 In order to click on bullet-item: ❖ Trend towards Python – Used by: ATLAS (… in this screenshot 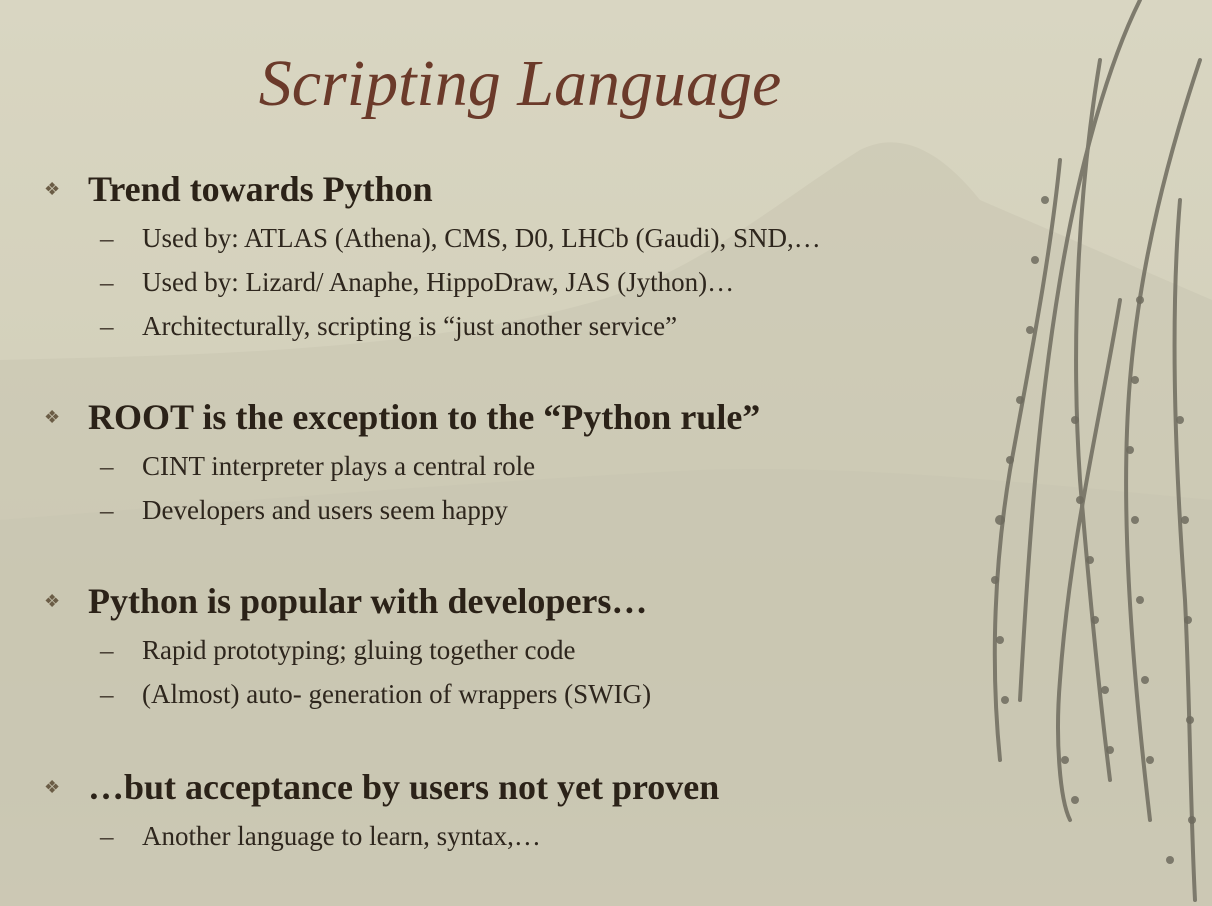, I will do `click(432, 258)`.